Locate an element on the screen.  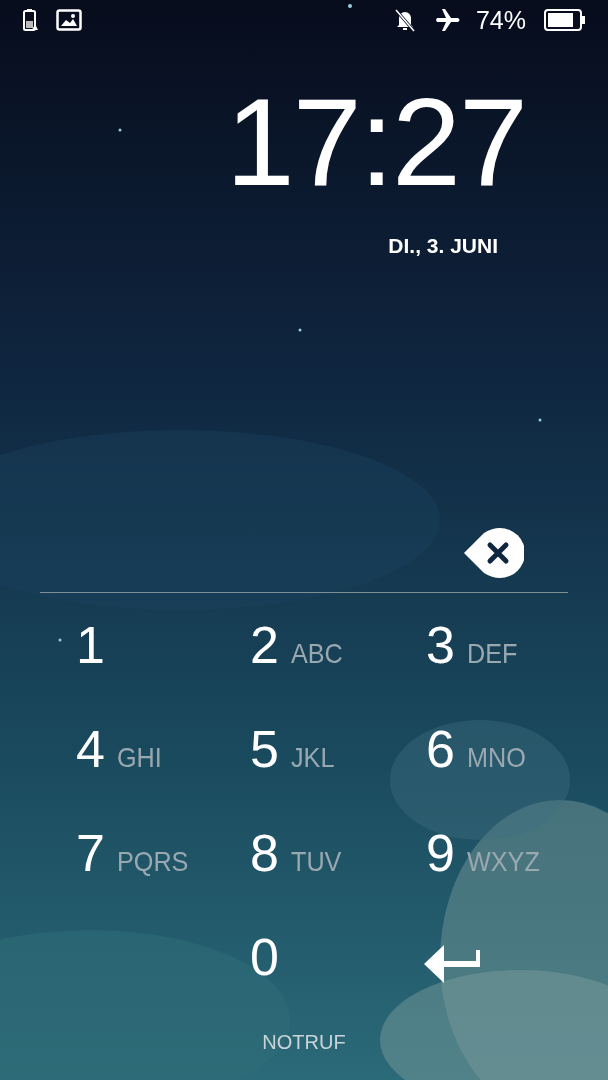
backspace-icon is located at coordinates (493, 553).